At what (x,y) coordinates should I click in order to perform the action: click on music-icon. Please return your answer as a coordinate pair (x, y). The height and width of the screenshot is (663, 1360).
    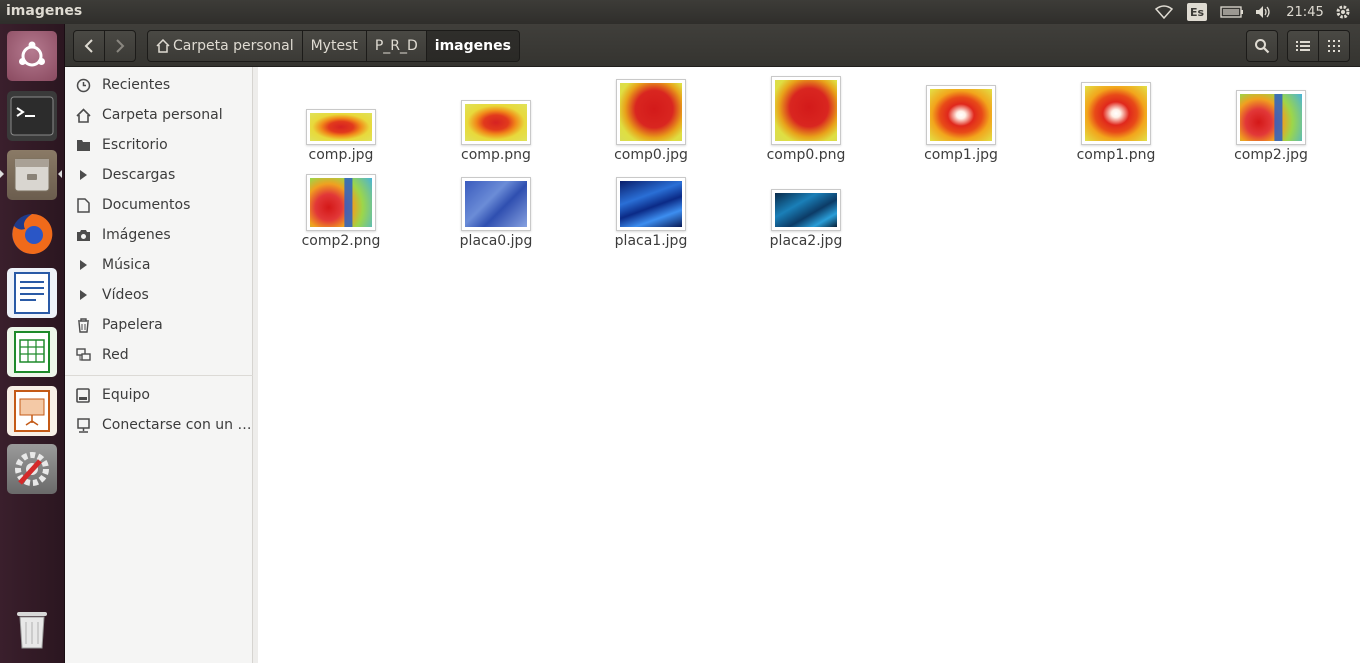
    Looking at the image, I should click on (83, 265).